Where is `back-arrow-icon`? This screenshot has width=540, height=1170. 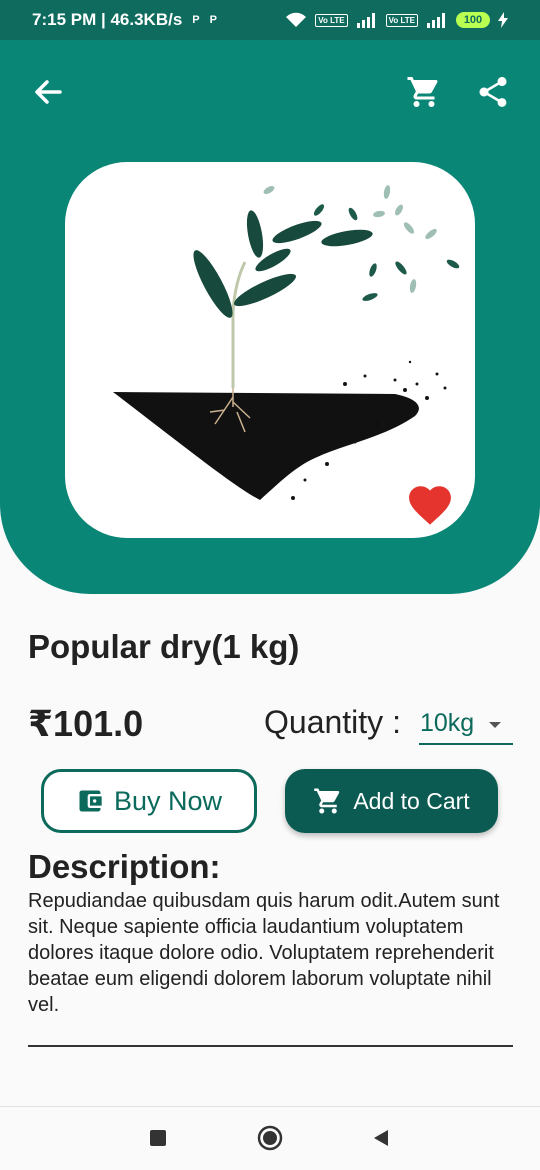
back-arrow-icon is located at coordinates (48, 92).